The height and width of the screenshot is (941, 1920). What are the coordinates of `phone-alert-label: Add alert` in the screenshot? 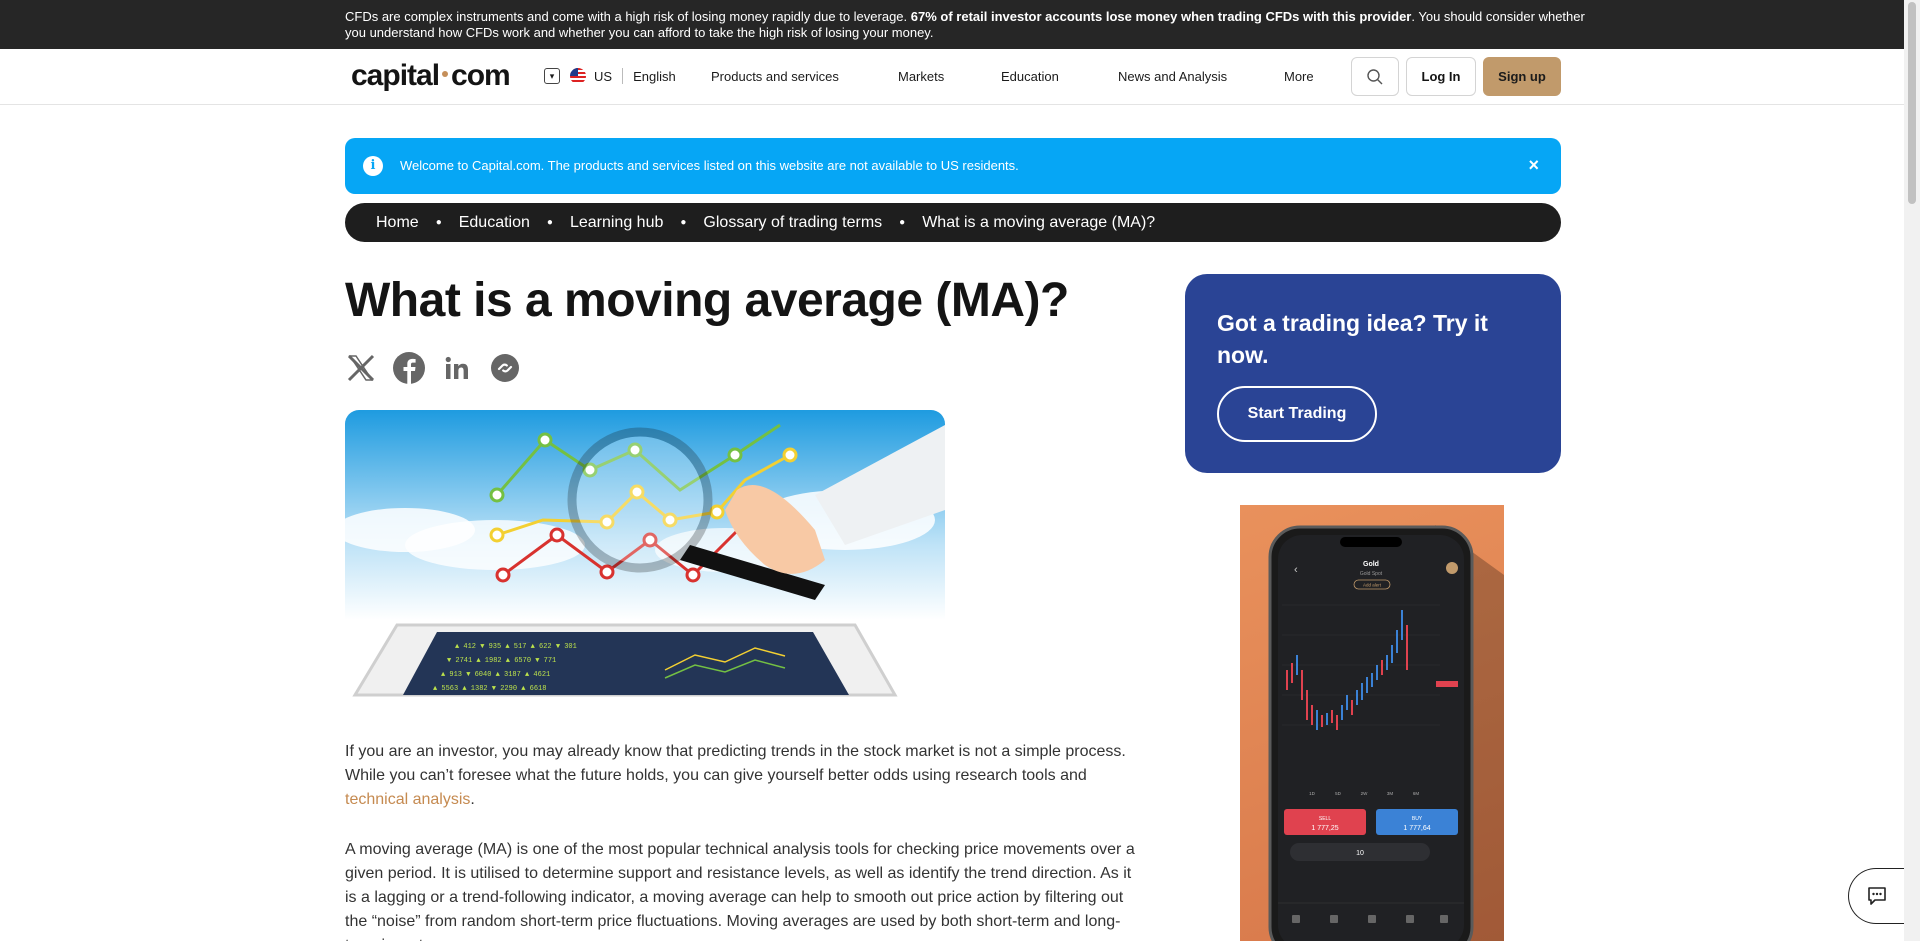 It's located at (1372, 585).